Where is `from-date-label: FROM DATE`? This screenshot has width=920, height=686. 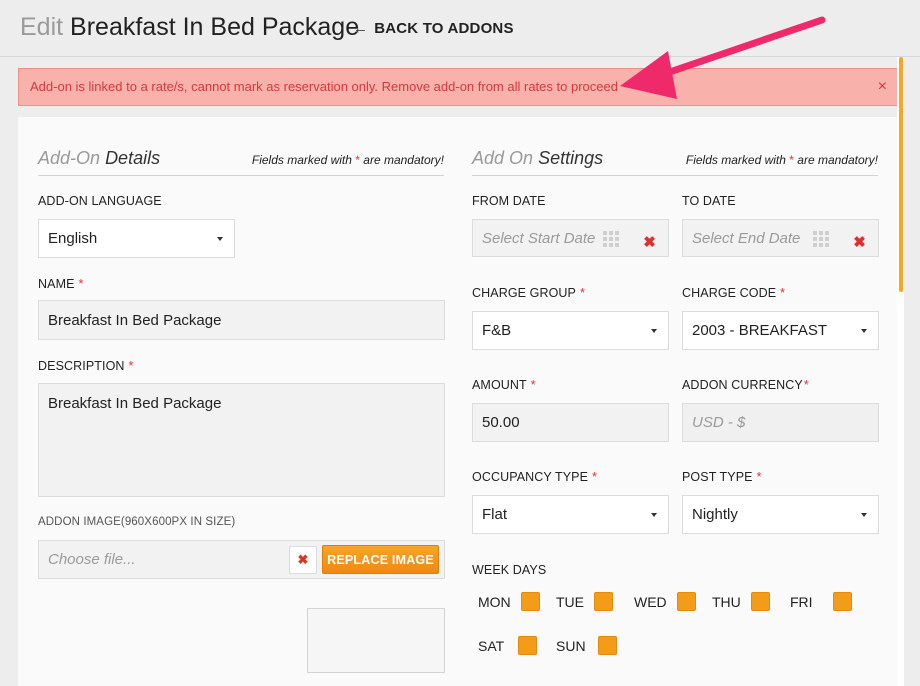 from-date-label: FROM DATE is located at coordinates (509, 201).